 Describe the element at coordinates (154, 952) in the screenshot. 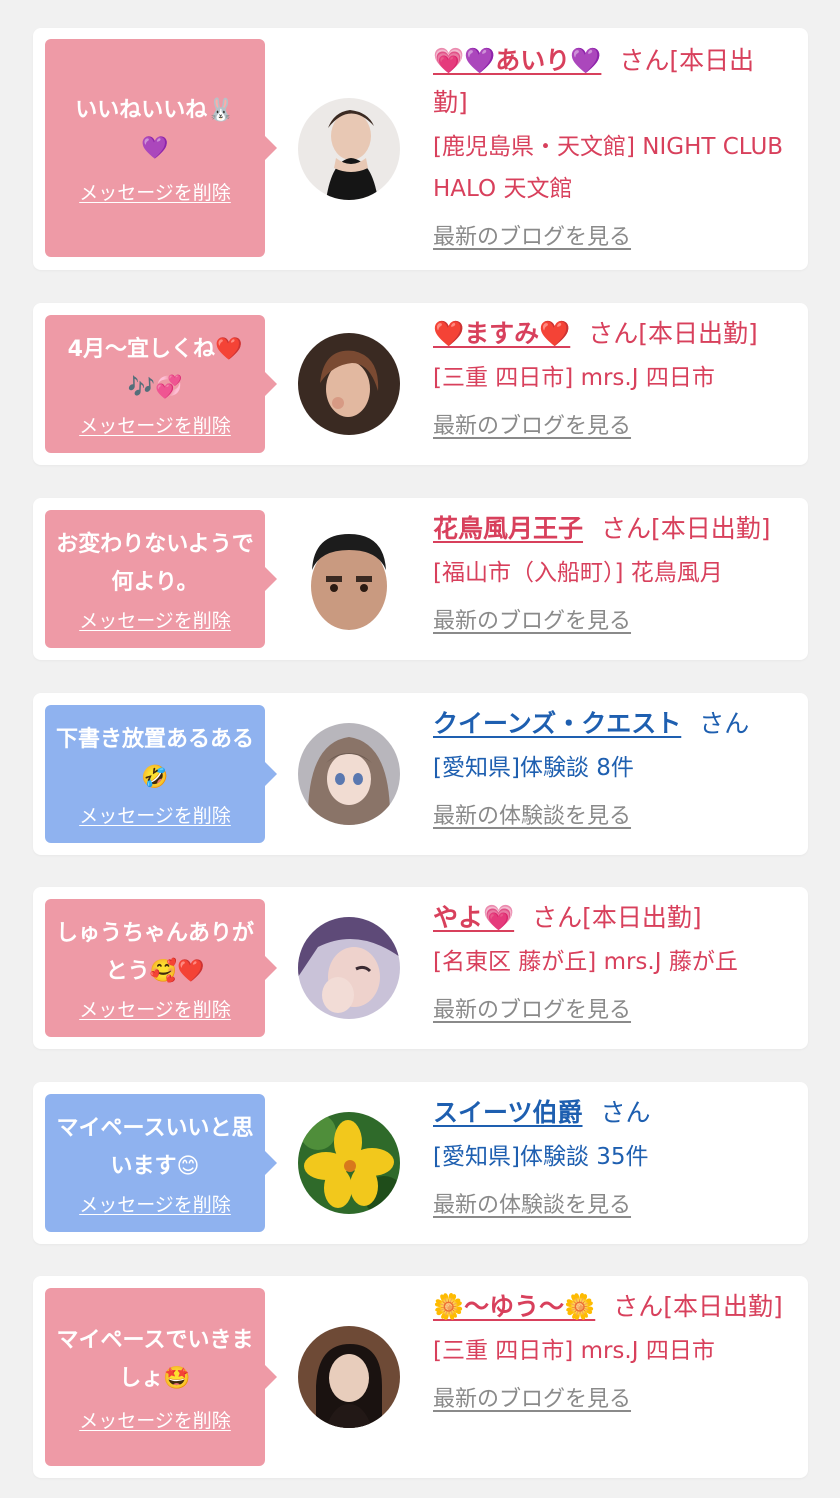

I see `message-text: しゅうちゃんありがとう🥰❤️` at that location.